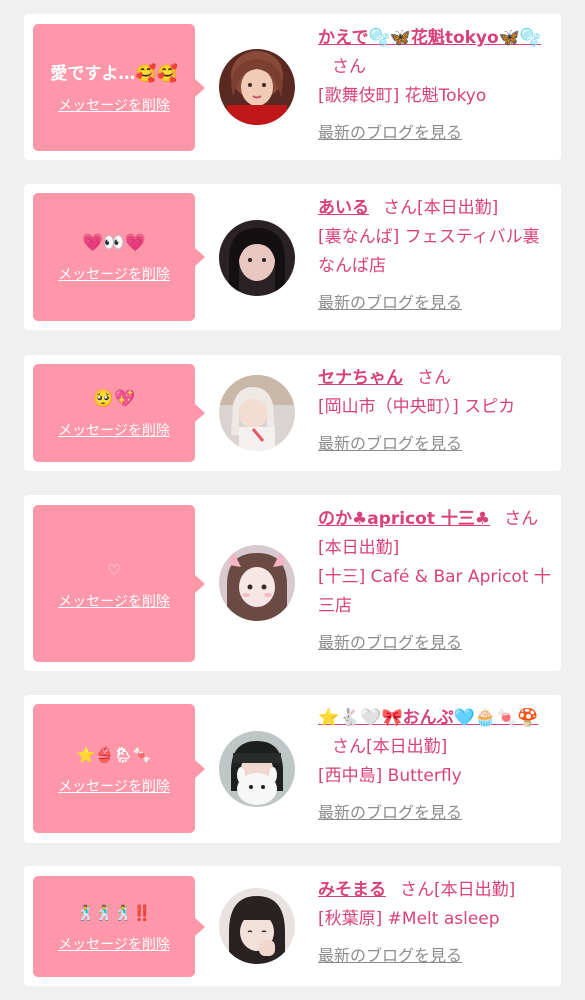 The image size is (585, 1000). What do you see at coordinates (114, 569) in the screenshot?
I see `message-text: ♡` at bounding box center [114, 569].